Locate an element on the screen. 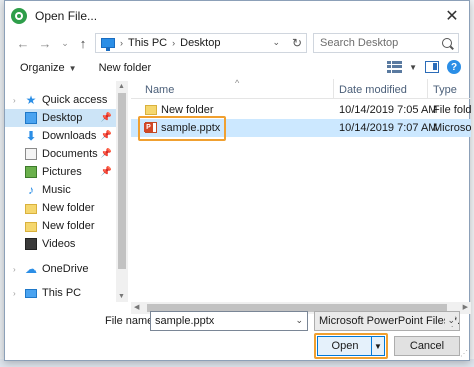 This screenshot has height=367, width=474. this-pc-icon is located at coordinates (108, 44).